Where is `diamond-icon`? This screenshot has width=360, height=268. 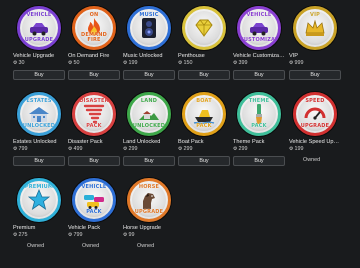 diamond-icon is located at coordinates (204, 28).